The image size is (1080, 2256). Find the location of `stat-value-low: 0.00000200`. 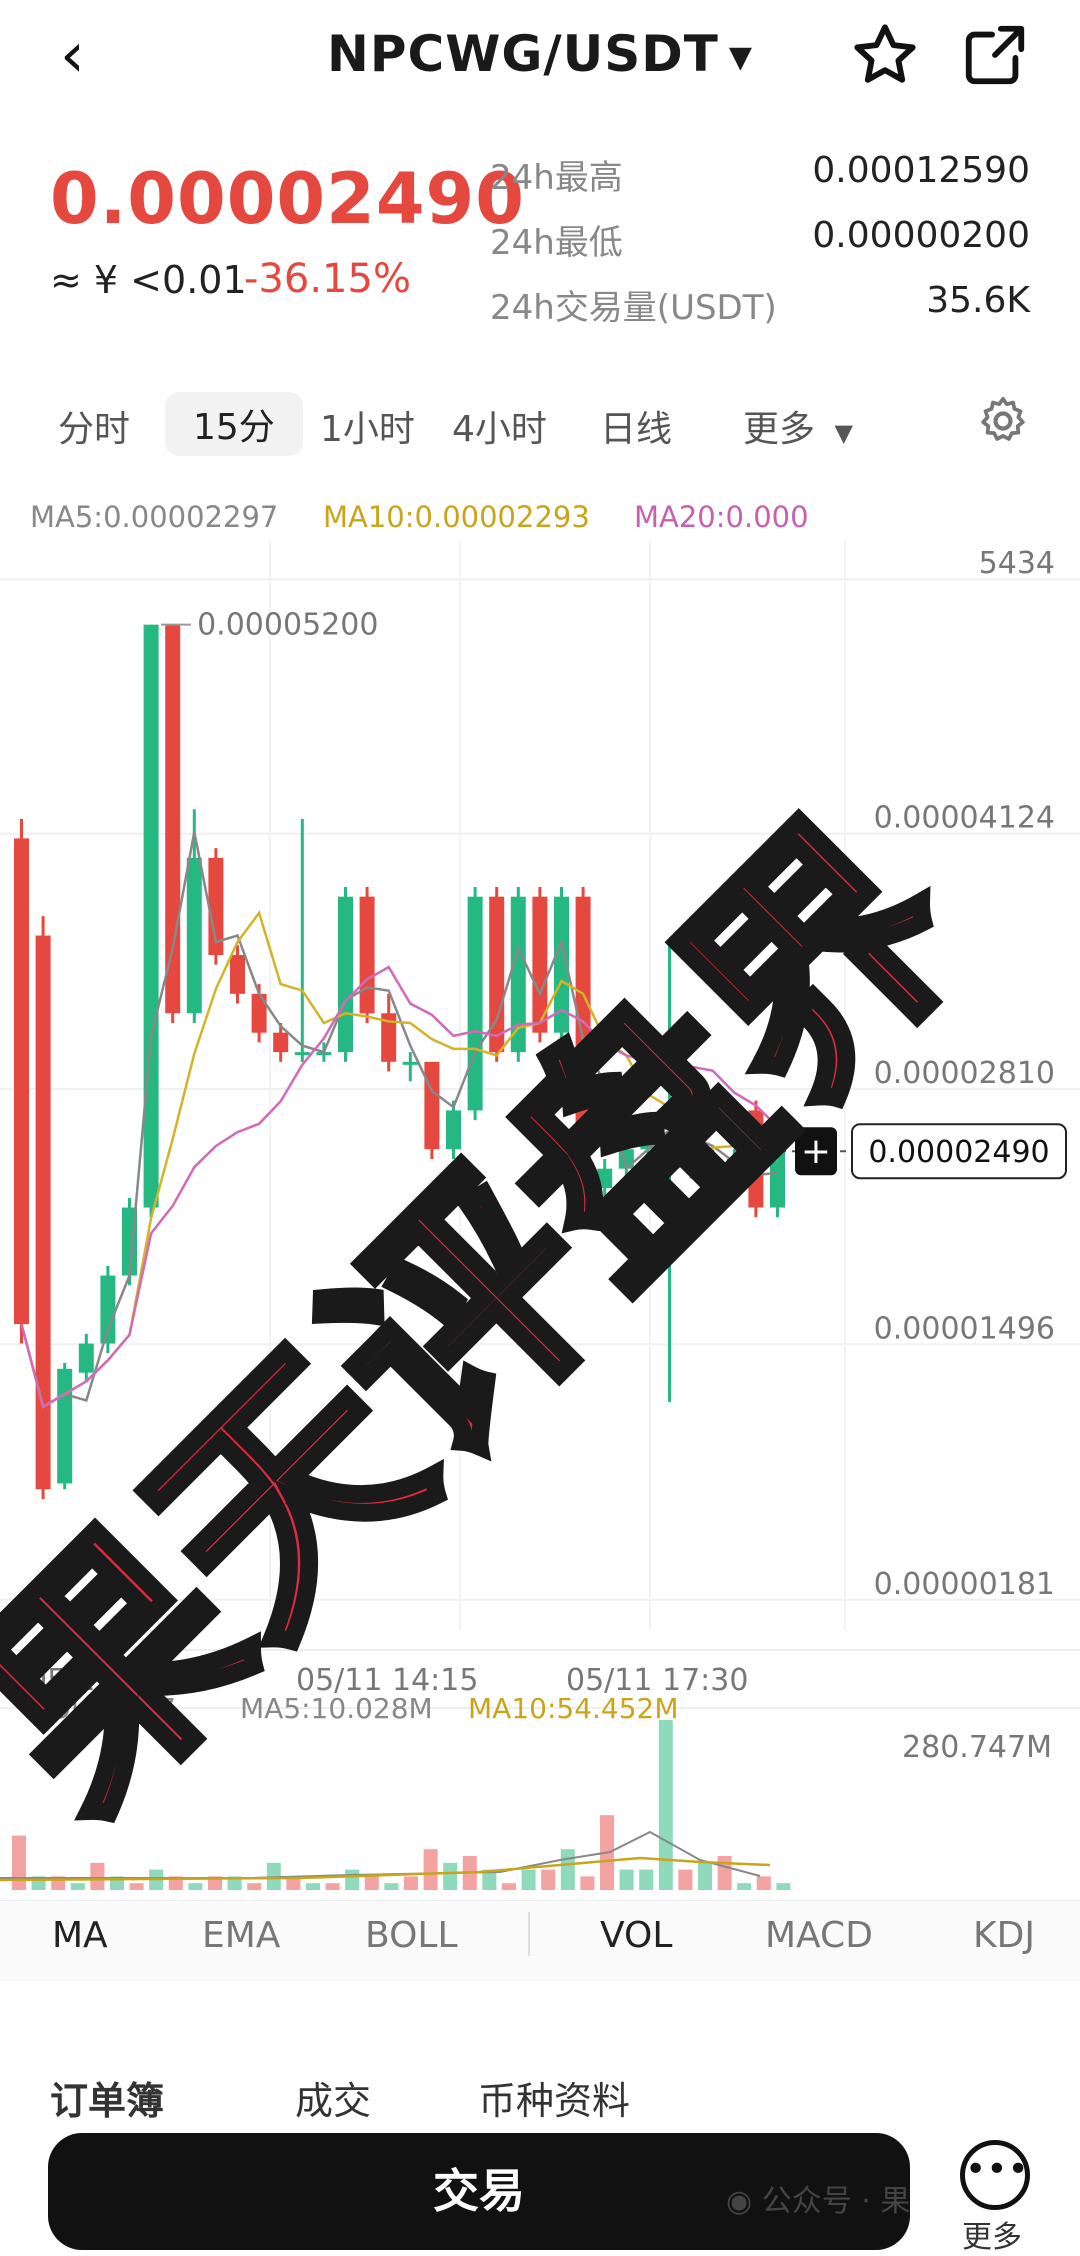

stat-value-low: 0.00000200 is located at coordinates (921, 235).